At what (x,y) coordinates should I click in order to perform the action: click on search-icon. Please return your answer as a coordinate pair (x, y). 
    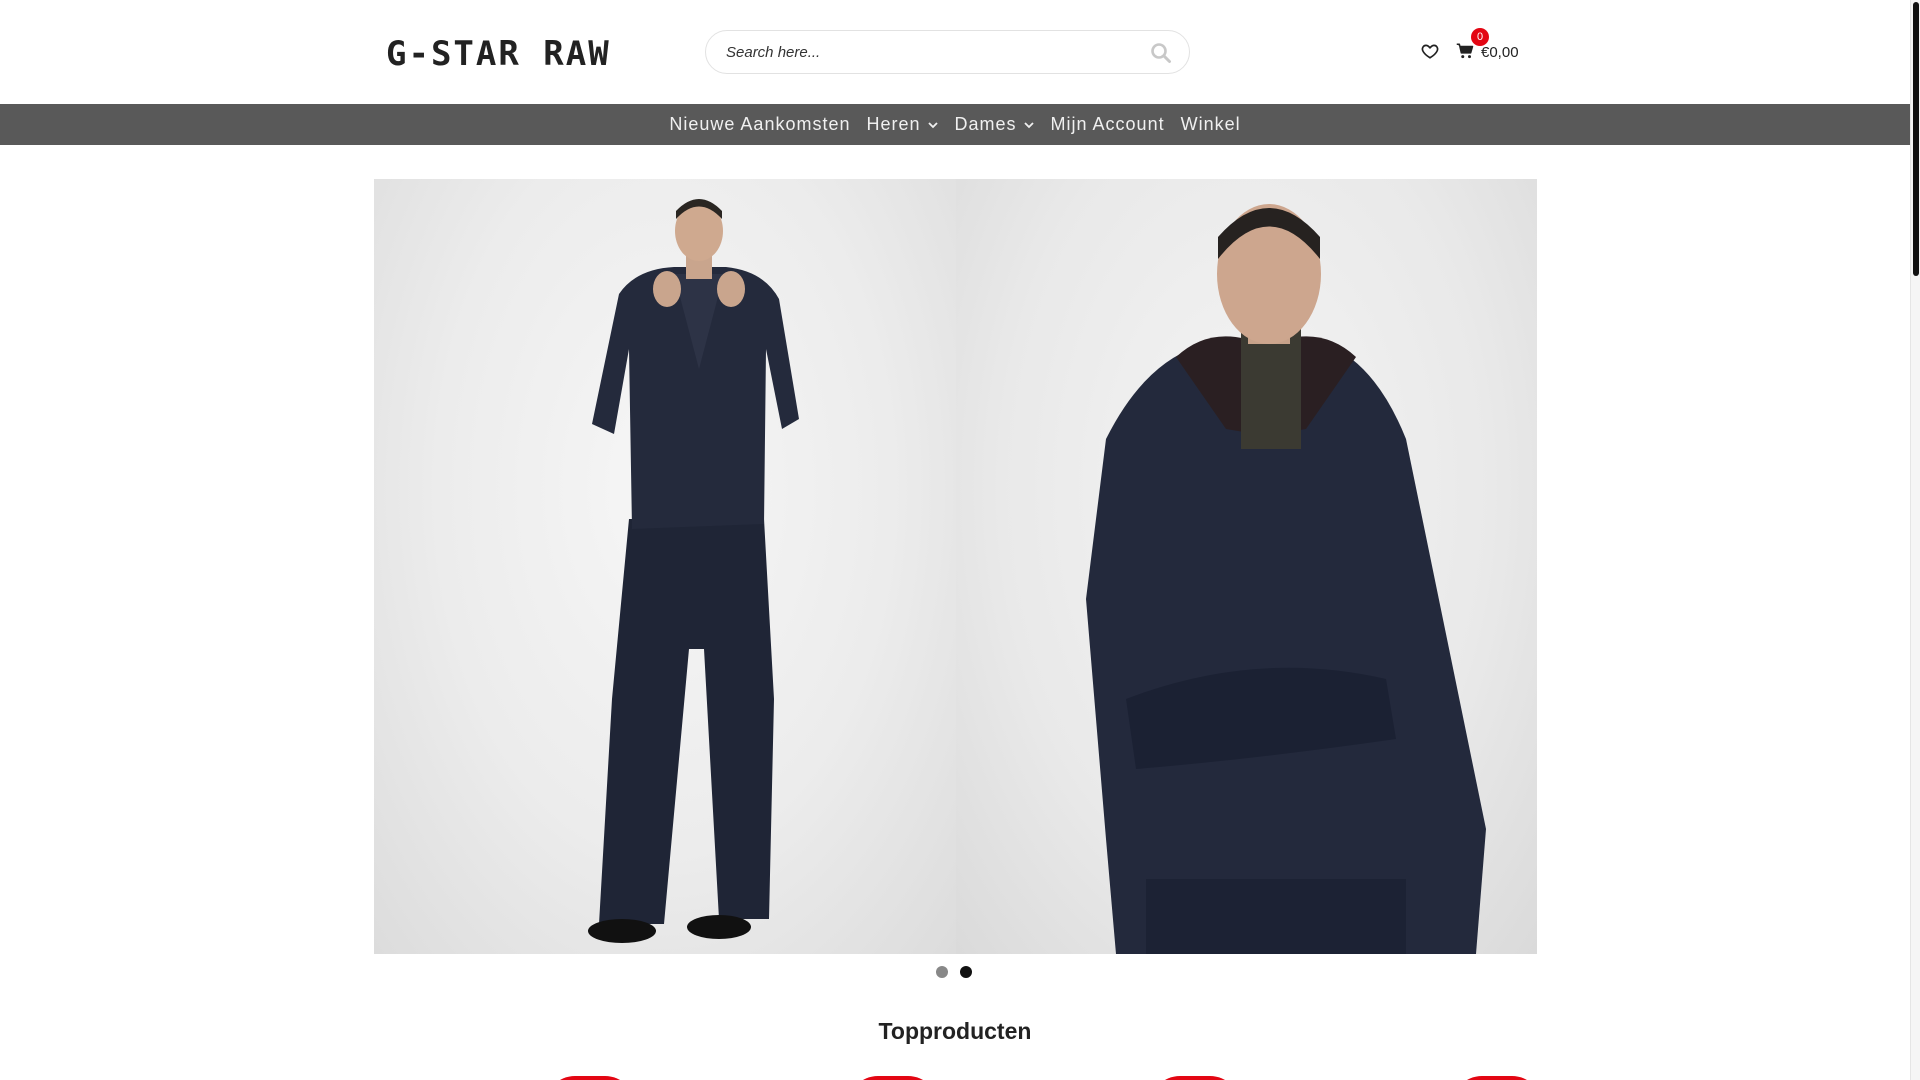
    Looking at the image, I should click on (1161, 53).